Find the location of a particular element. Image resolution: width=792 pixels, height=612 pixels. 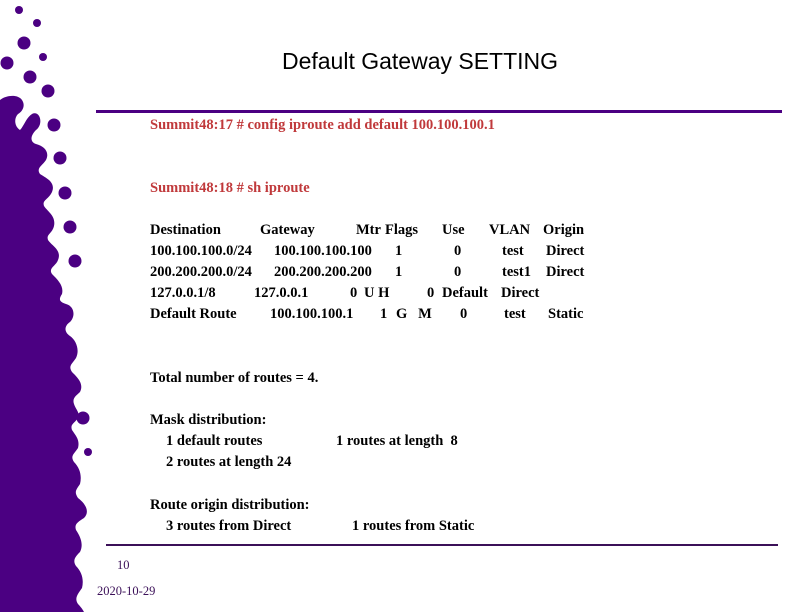

command-show-iproute: Summit48:18 # sh iproute is located at coordinates (230, 188).